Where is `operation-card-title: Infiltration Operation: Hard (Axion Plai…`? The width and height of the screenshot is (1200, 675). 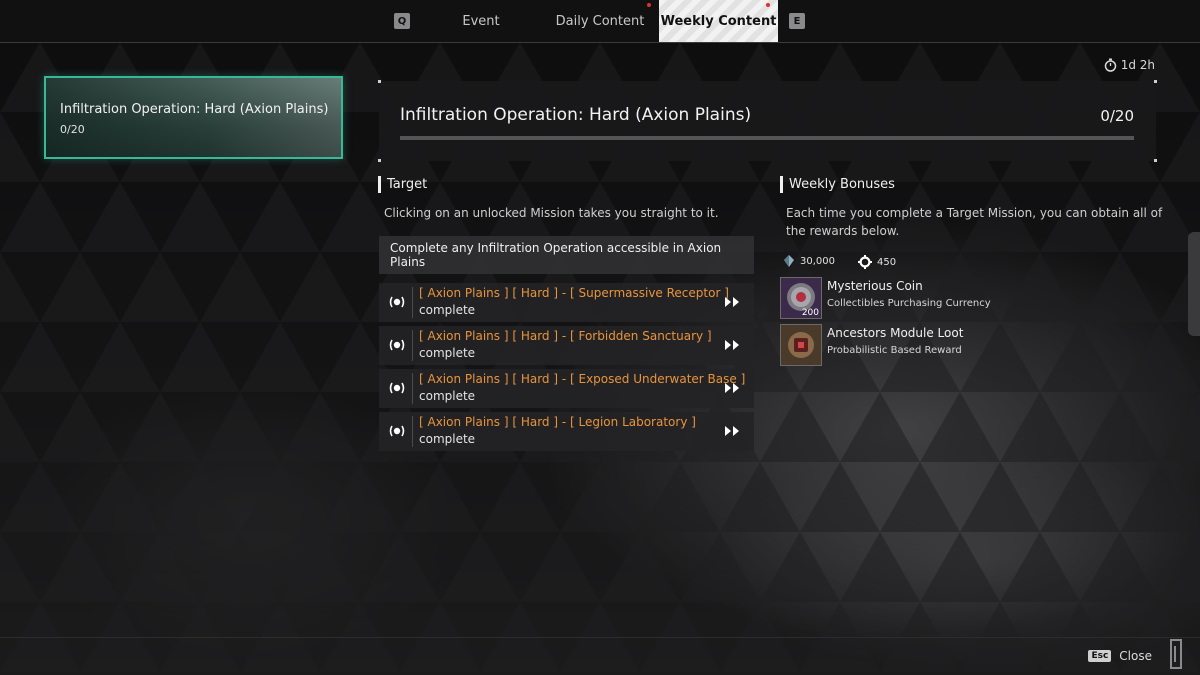
operation-card-title: Infiltration Operation: Hard (Axion Plai… is located at coordinates (194, 109).